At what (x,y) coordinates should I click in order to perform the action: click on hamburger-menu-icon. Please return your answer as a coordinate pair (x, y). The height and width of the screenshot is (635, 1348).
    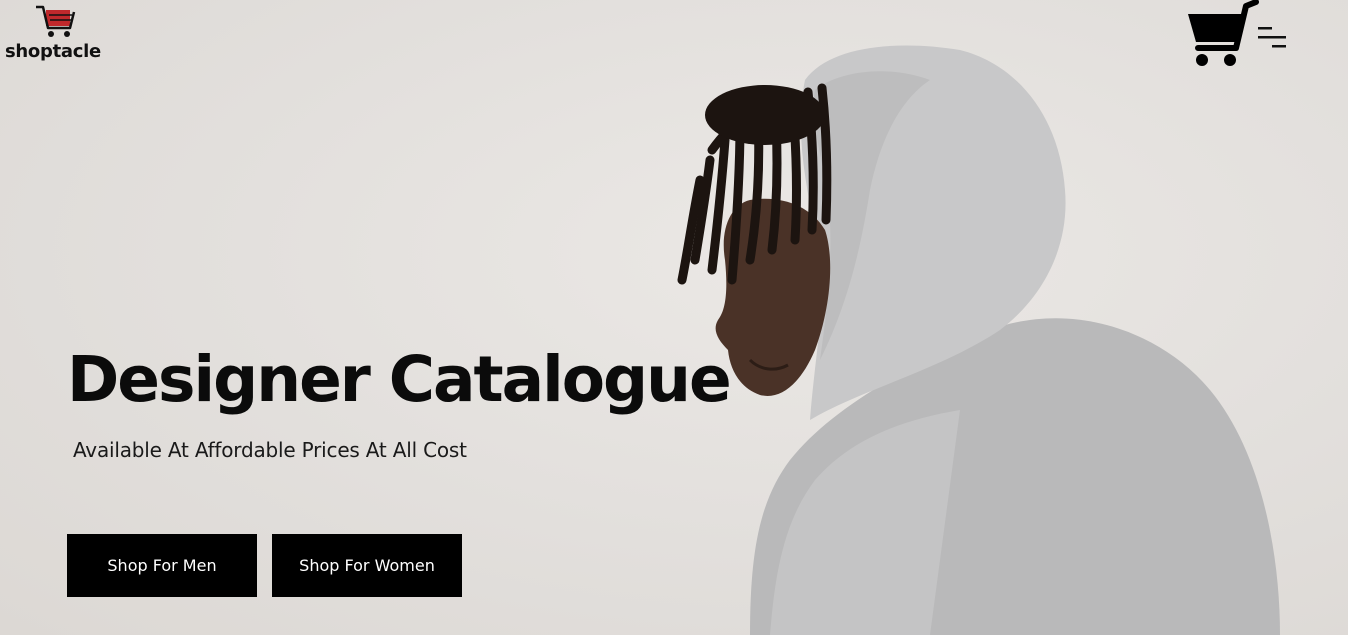
    Looking at the image, I should click on (1272, 37).